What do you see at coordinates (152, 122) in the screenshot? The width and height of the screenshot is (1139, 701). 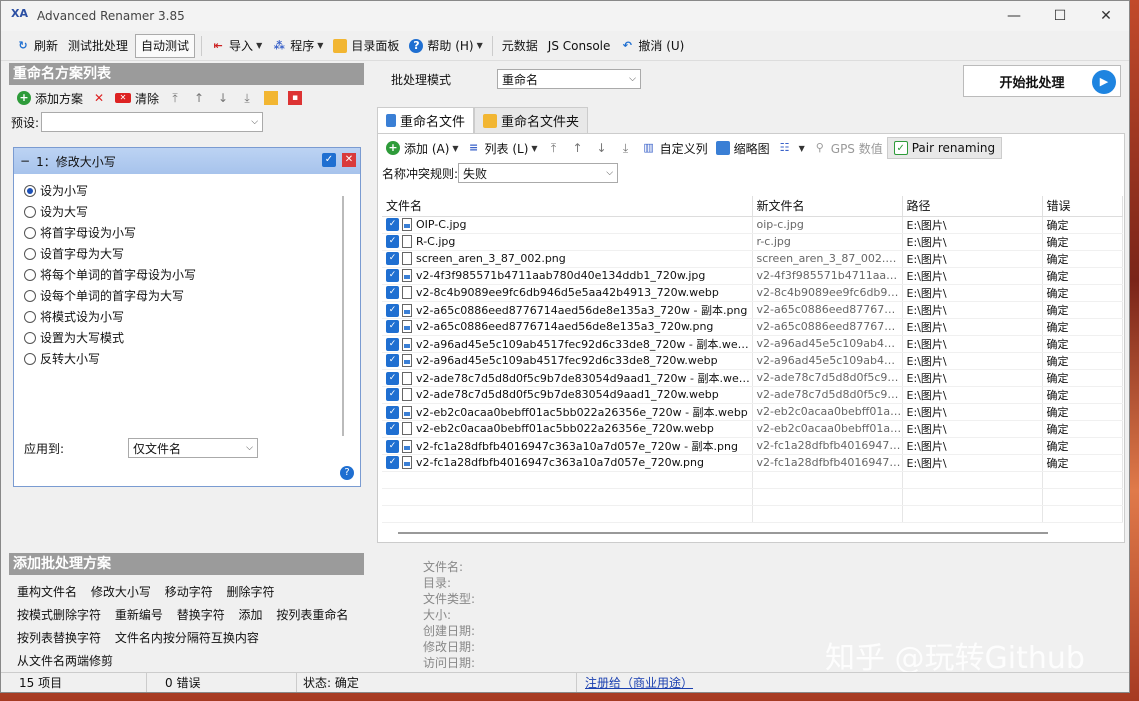 I see `preset-select: ⌵` at bounding box center [152, 122].